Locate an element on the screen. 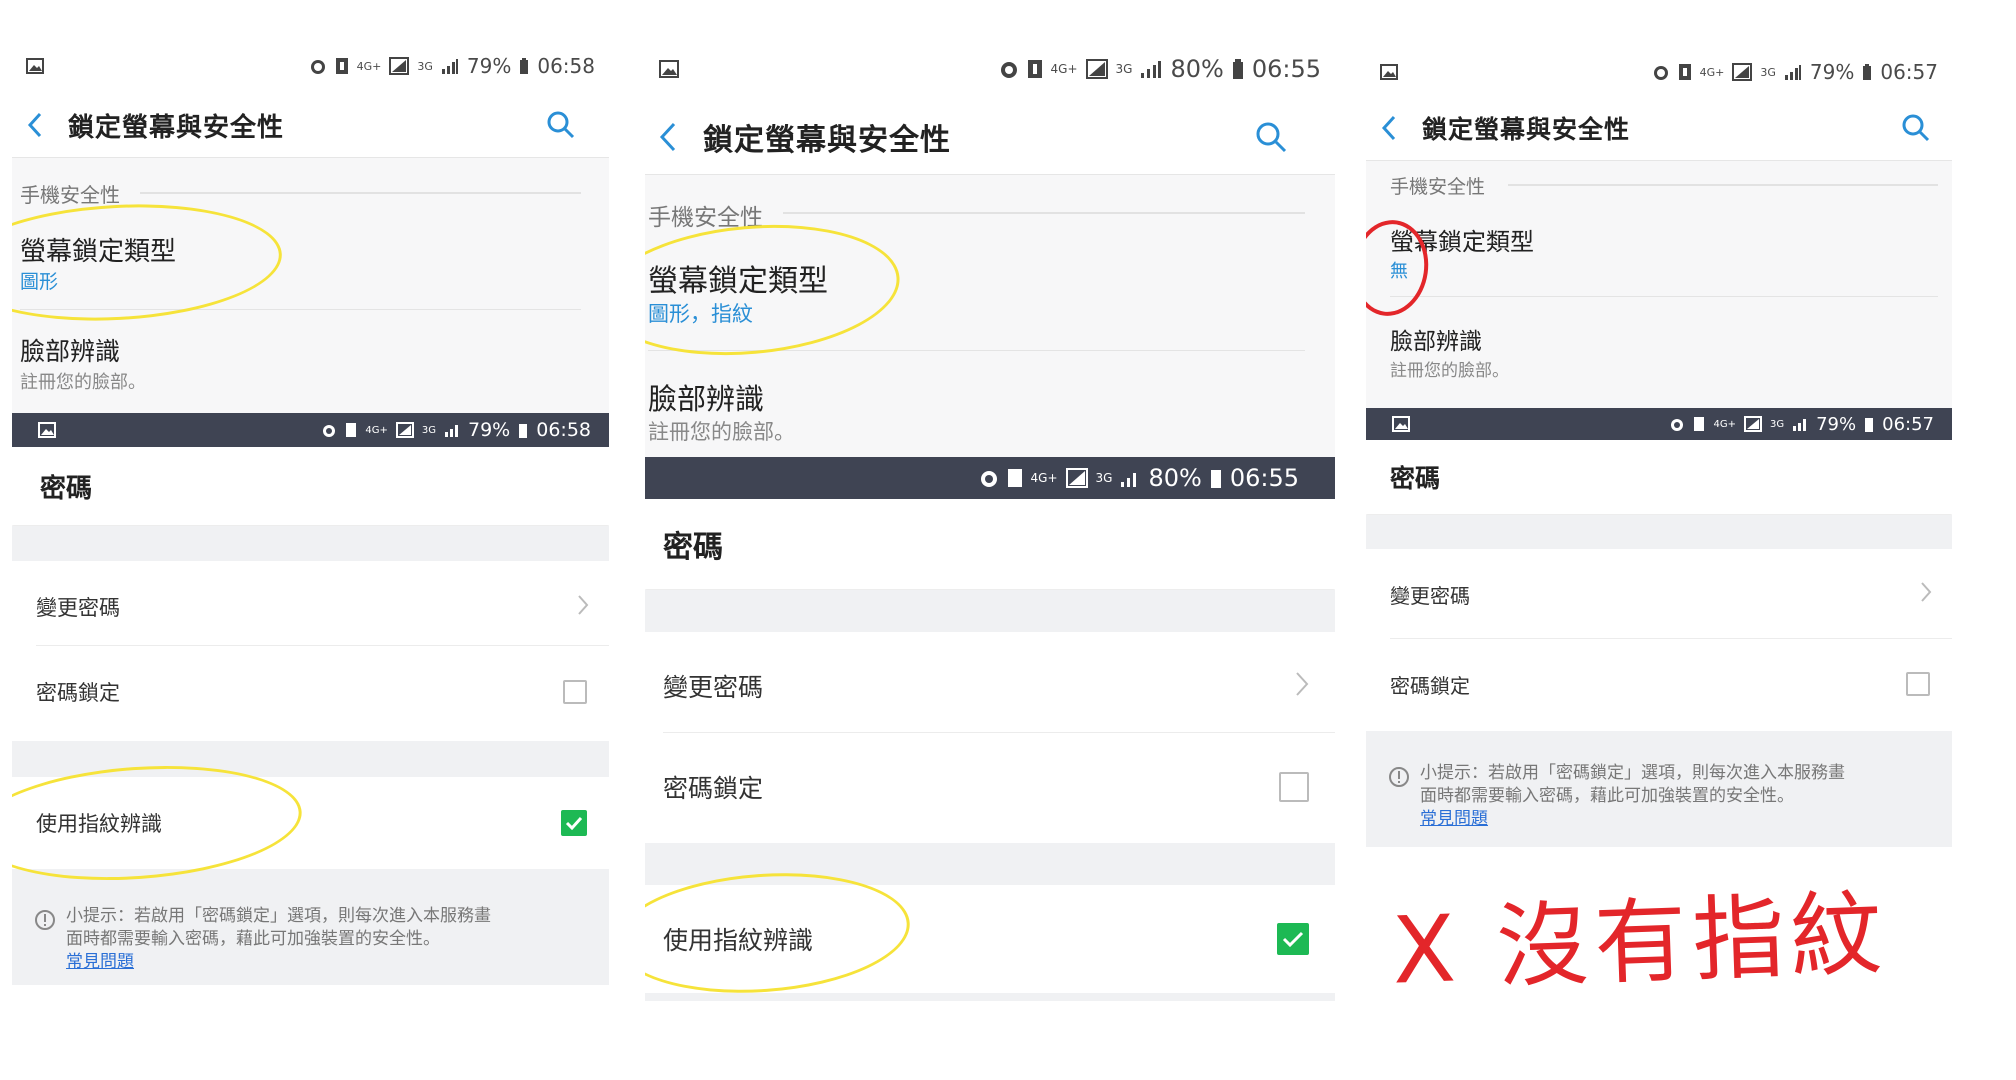 The height and width of the screenshot is (1080, 2016). status-bar-dark: 4G+ 3G 79% 06:57 is located at coordinates (1659, 424).